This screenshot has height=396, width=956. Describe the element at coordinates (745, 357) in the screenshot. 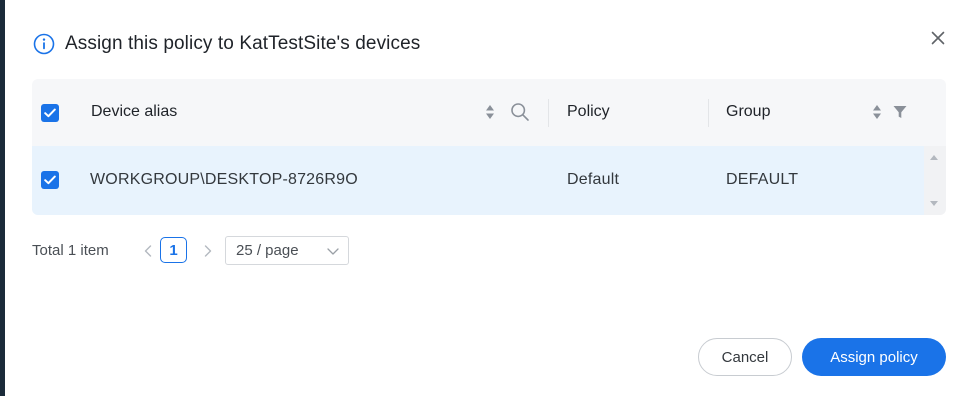

I see `cancel-button: Cancel` at that location.